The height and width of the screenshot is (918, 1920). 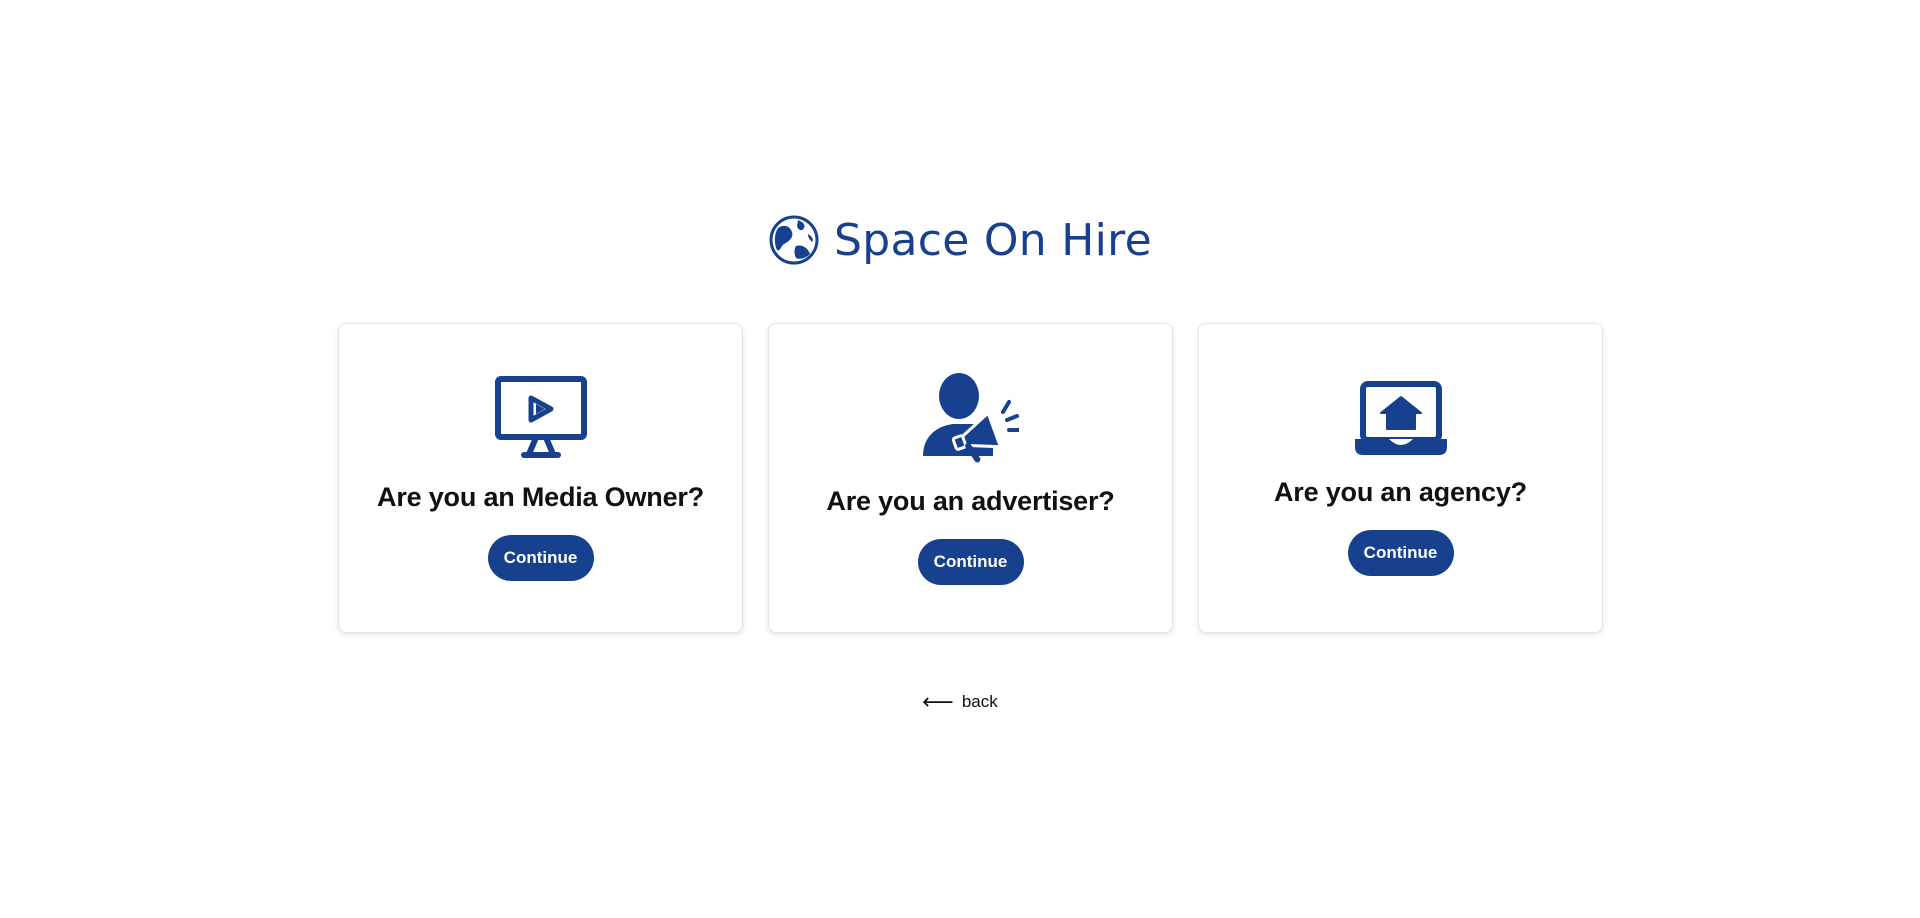 I want to click on card-media-owner: Are you an Media Owner? Continue, so click(x=540, y=478).